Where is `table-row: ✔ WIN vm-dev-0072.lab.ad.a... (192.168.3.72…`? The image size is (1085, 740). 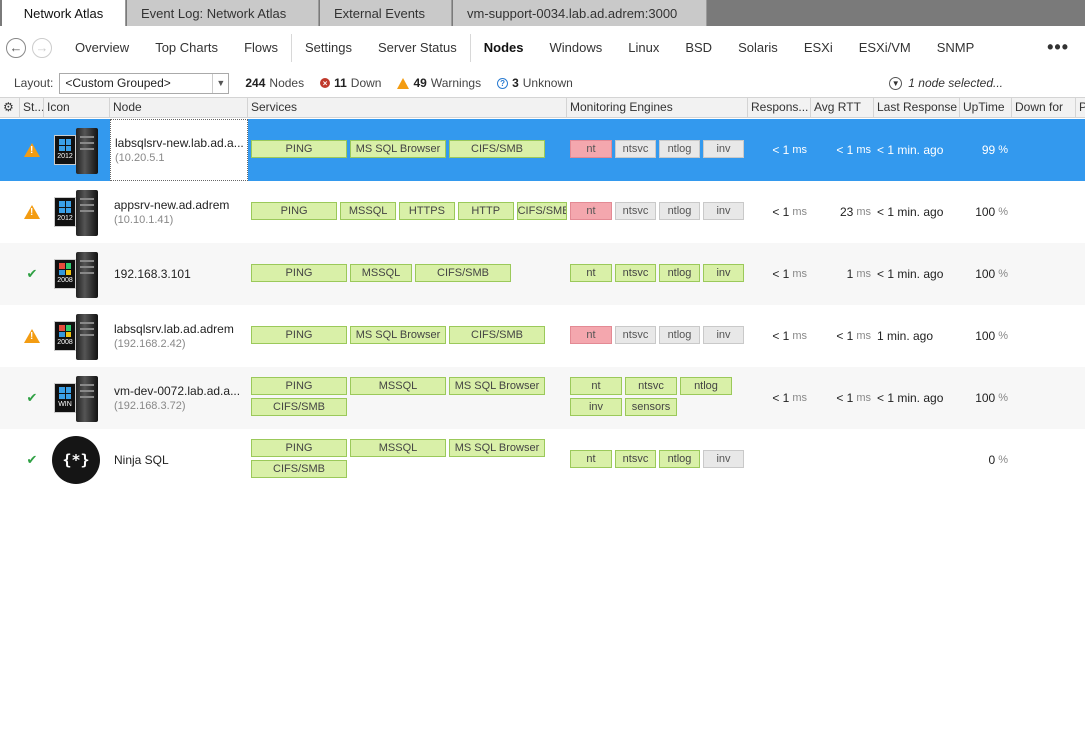 table-row: ✔ WIN vm-dev-0072.lab.ad.a... (192.168.3.72… is located at coordinates (542, 398).